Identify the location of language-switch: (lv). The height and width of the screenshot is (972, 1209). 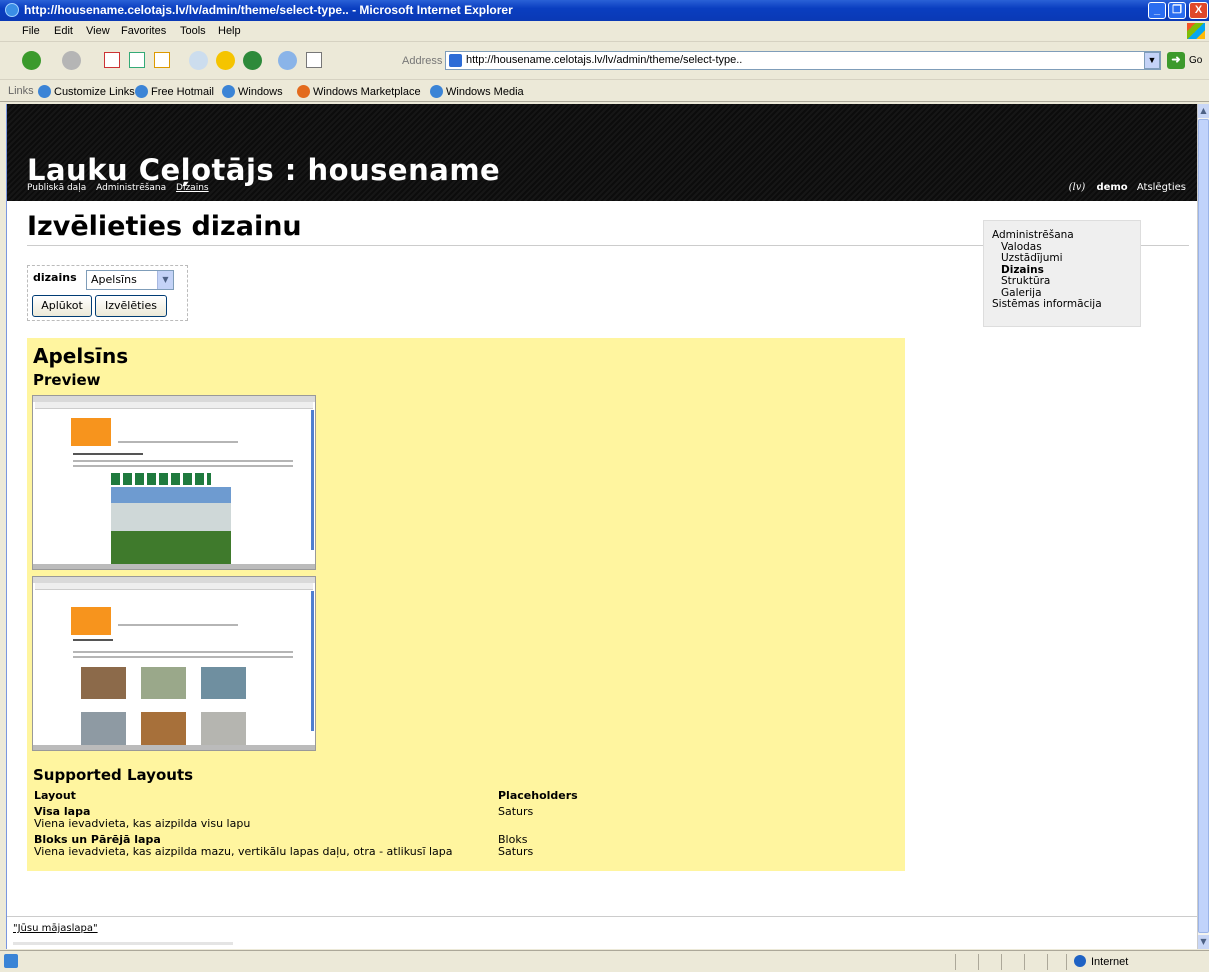
(1077, 187).